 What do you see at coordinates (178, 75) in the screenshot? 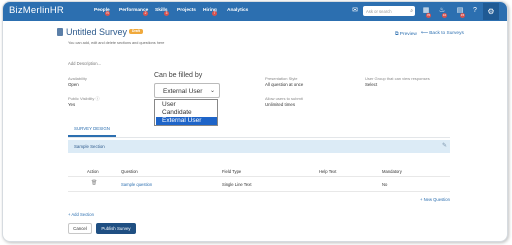
I see `can-be-filled-label: Can be filled by` at bounding box center [178, 75].